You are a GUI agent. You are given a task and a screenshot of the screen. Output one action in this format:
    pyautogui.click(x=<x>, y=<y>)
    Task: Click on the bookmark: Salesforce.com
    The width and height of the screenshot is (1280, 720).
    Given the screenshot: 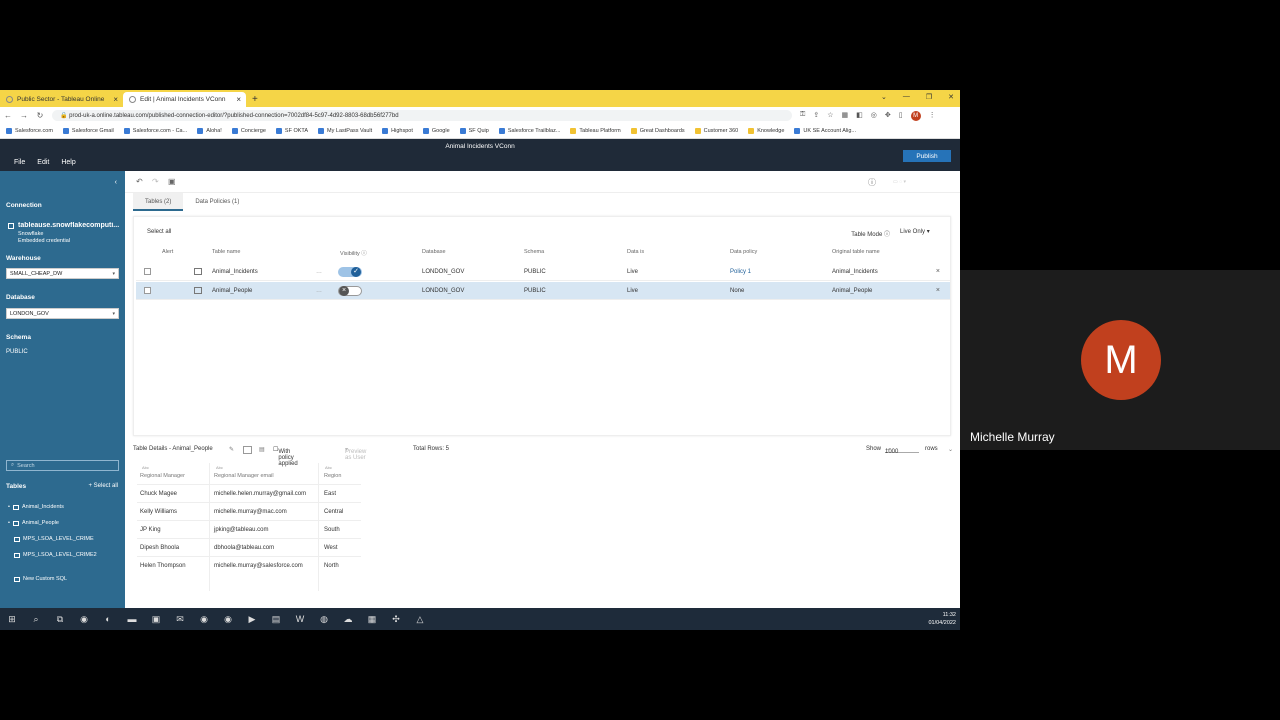 What is the action you would take?
    pyautogui.click(x=29, y=131)
    